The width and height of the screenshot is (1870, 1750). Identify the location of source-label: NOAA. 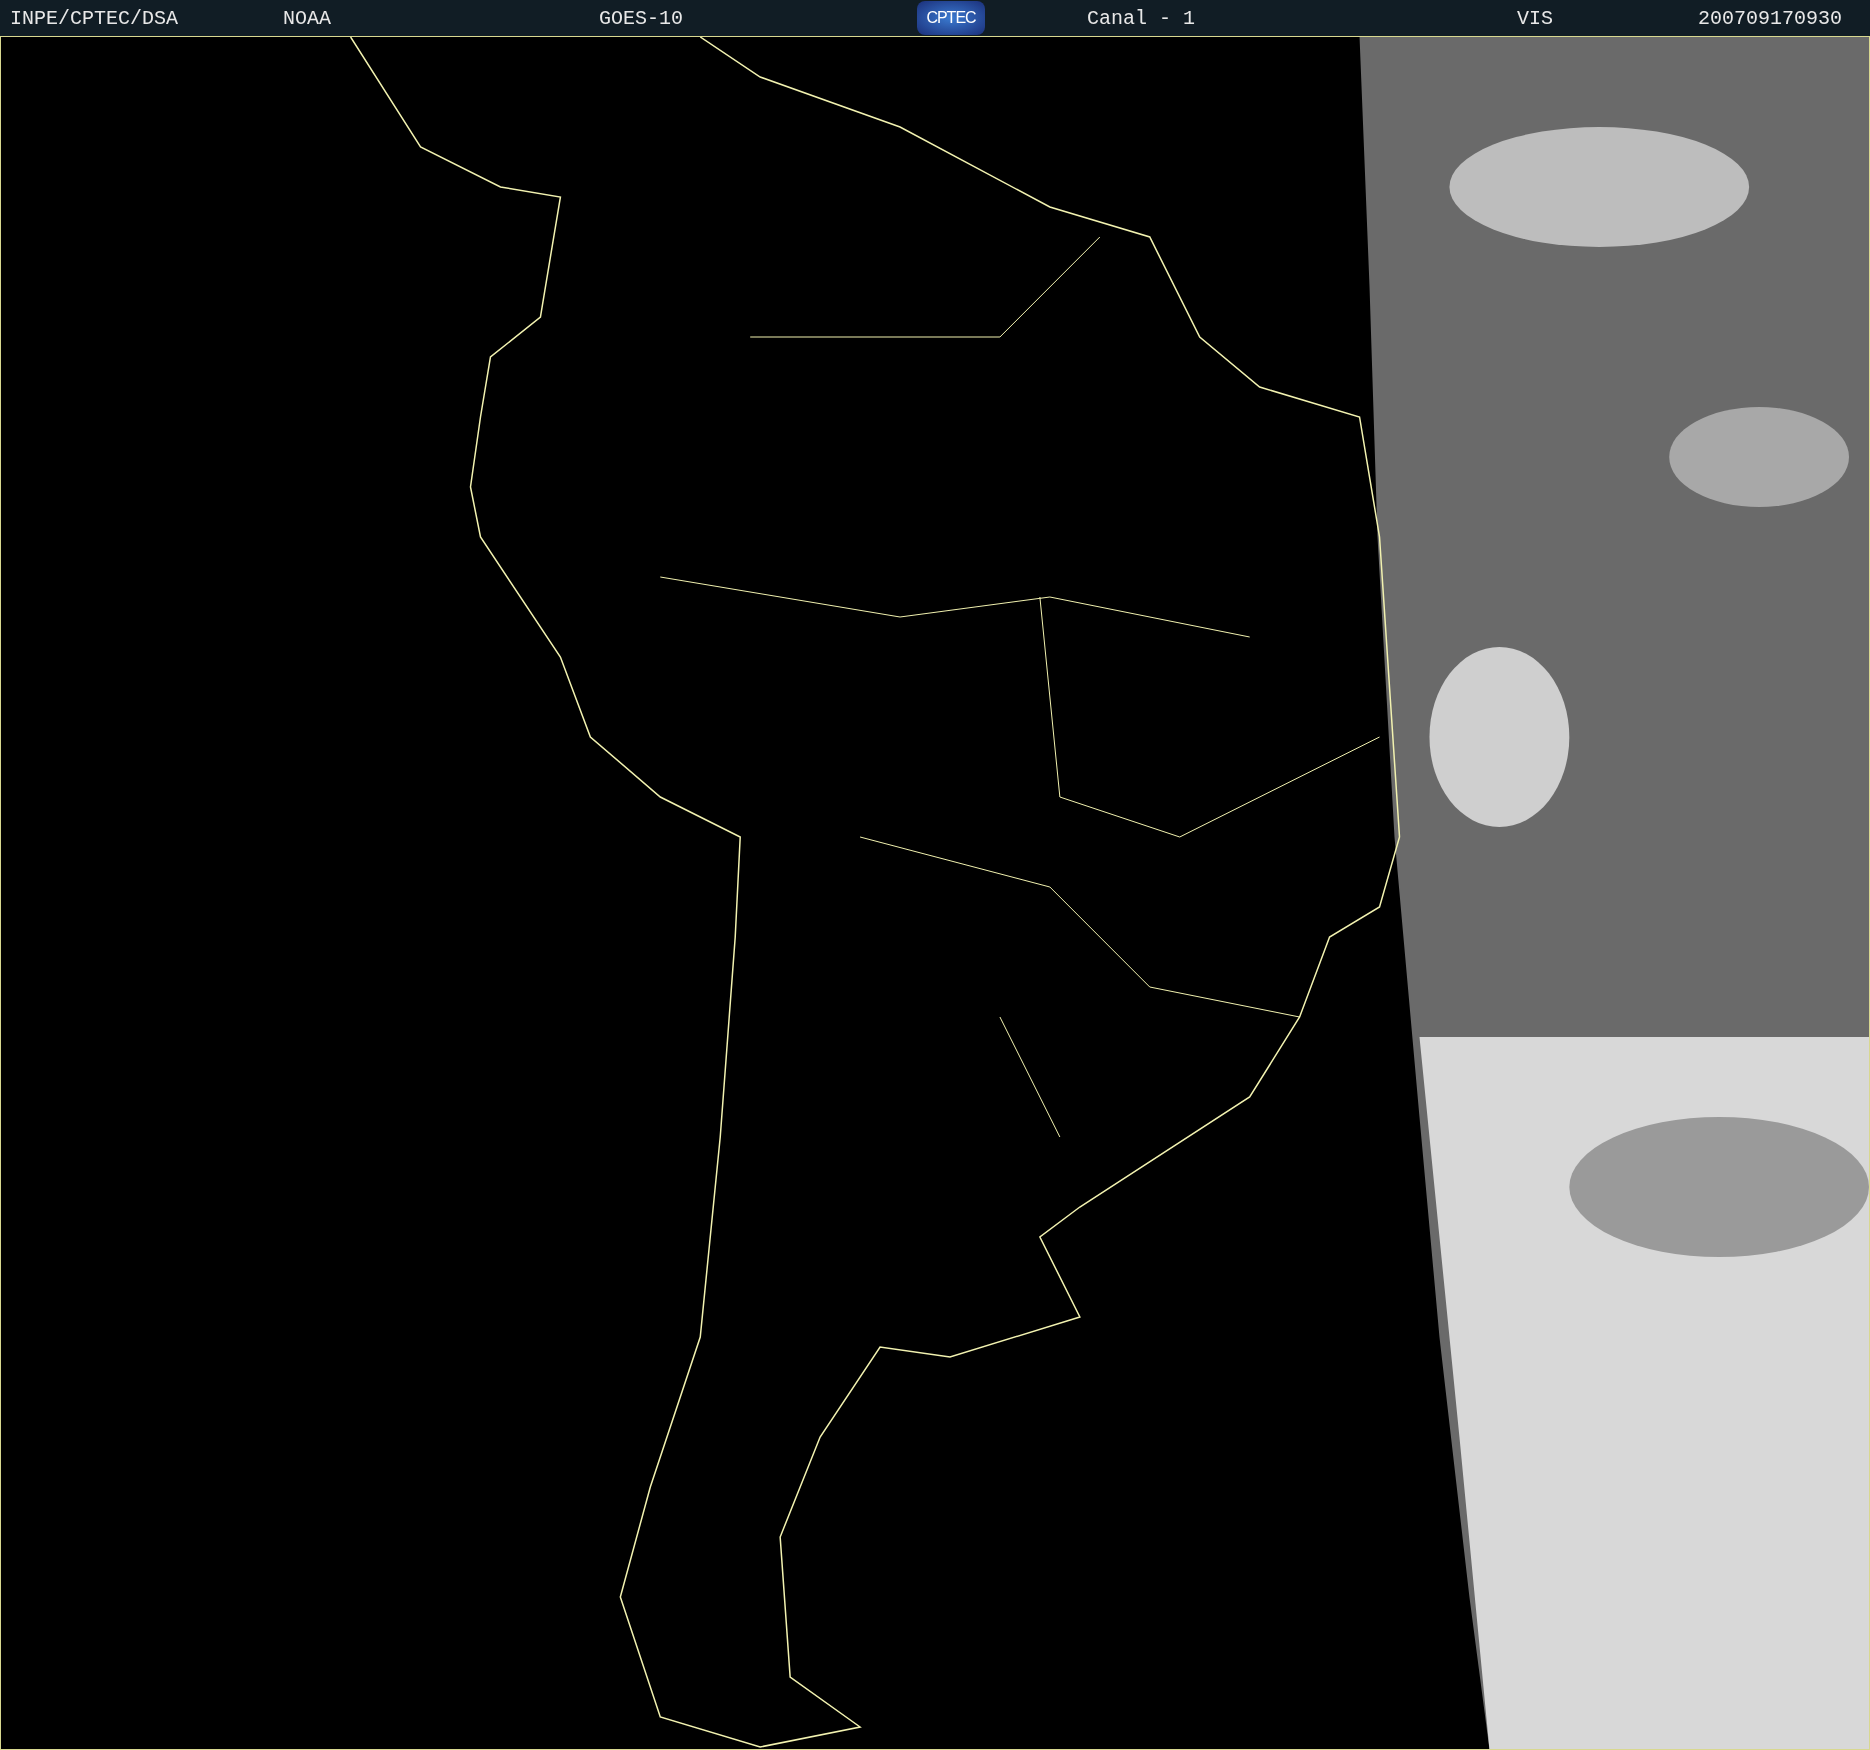
(307, 18).